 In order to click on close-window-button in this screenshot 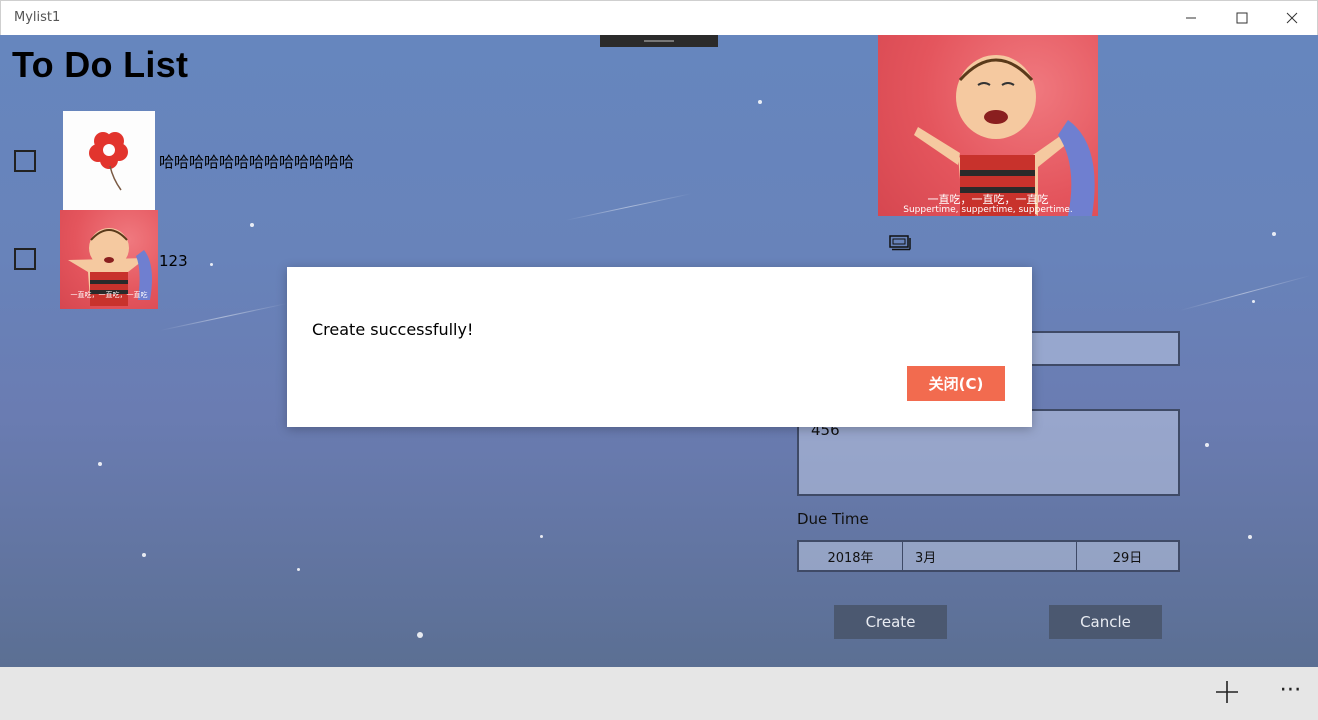, I will do `click(1292, 18)`.